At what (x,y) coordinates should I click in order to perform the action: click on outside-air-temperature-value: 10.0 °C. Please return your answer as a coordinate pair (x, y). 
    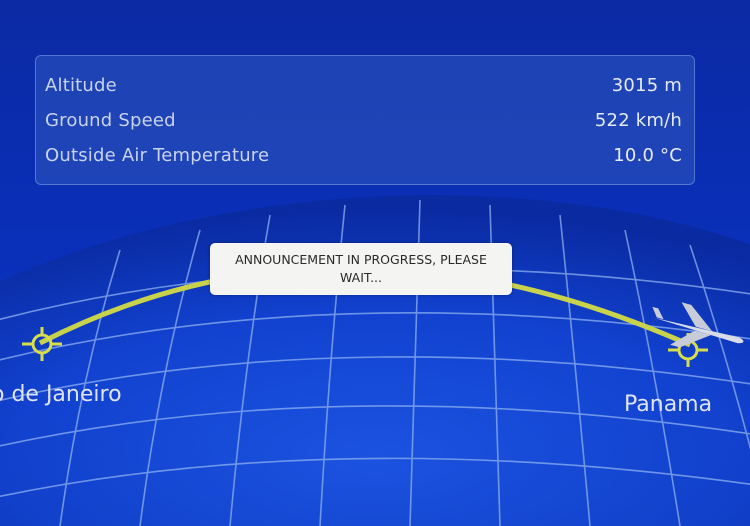
    Looking at the image, I should click on (647, 155).